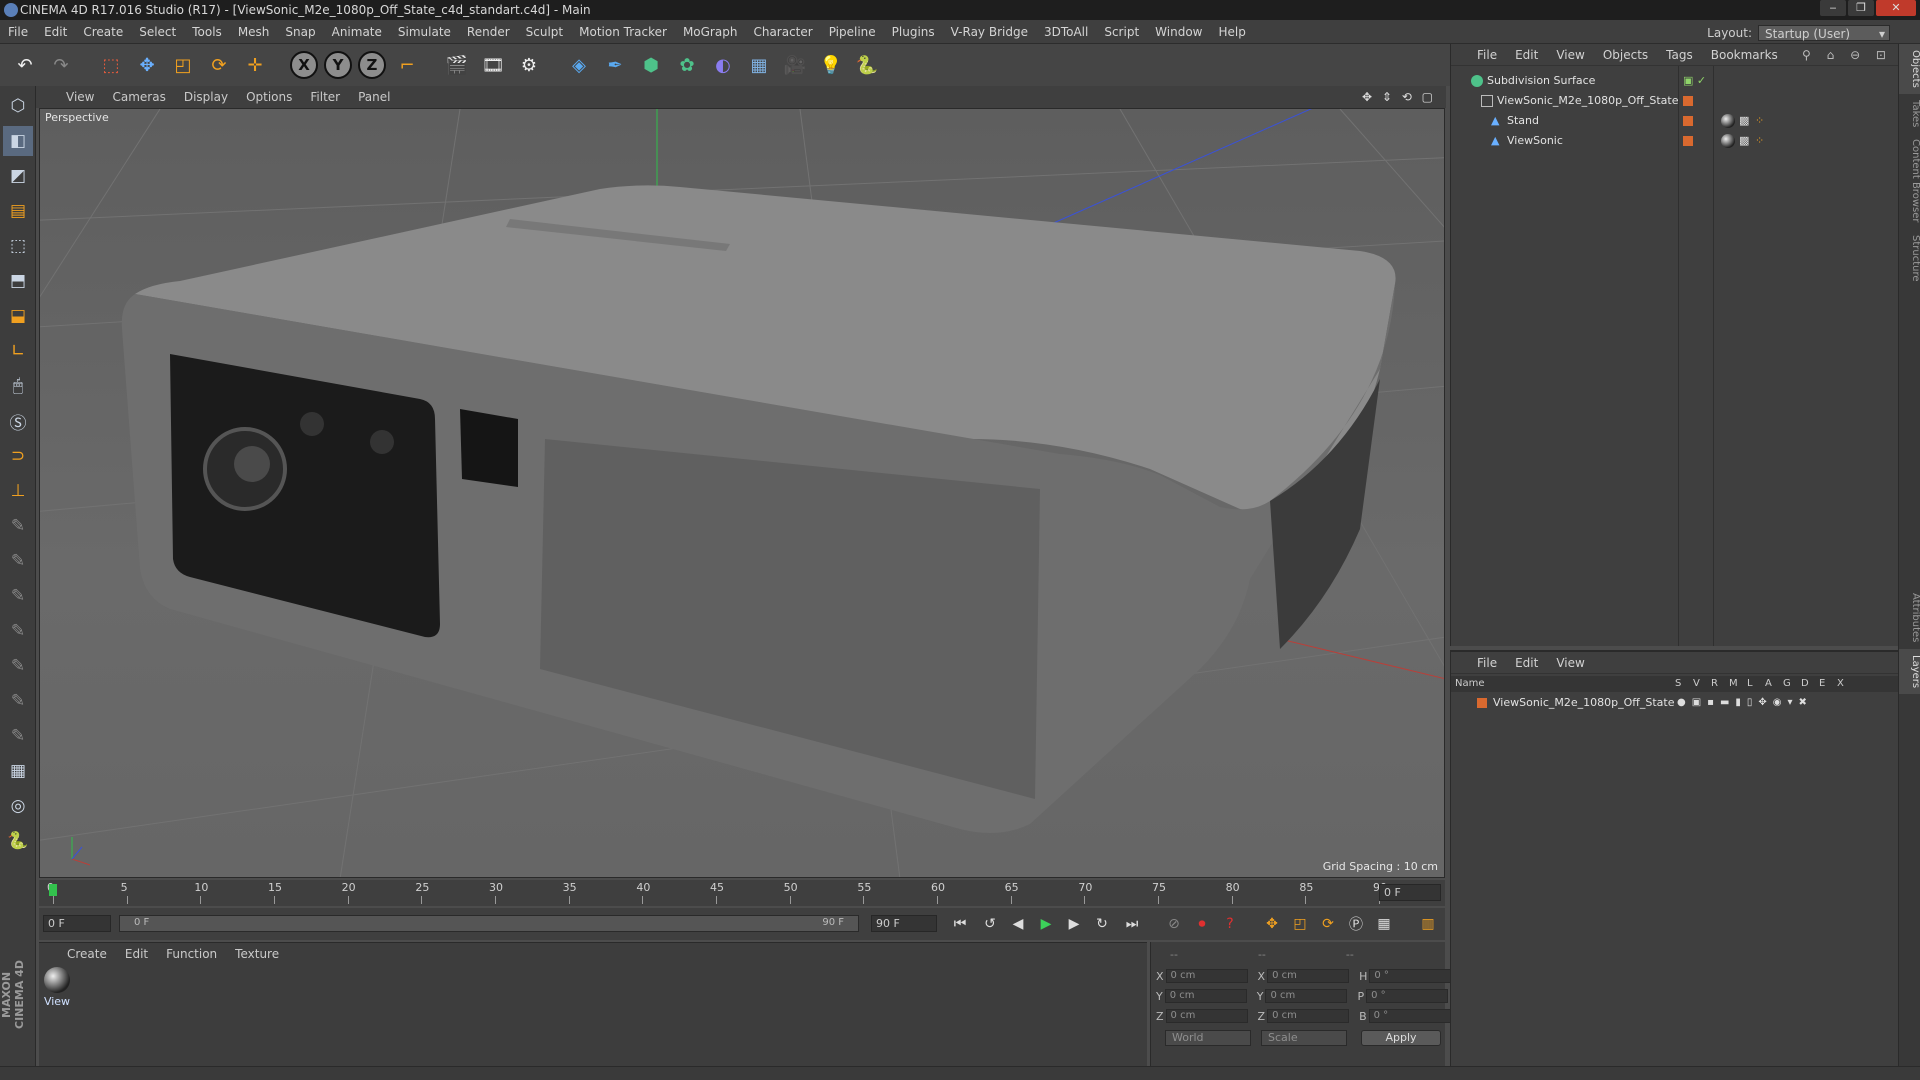  Describe the element at coordinates (579, 65) in the screenshot. I see `cube-icon: ◈` at that location.